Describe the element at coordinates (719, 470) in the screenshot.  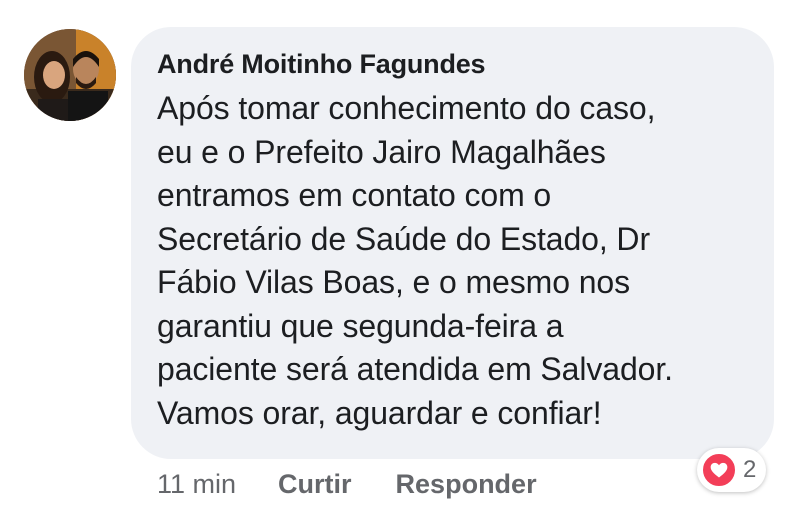
I see `heart-icon` at that location.